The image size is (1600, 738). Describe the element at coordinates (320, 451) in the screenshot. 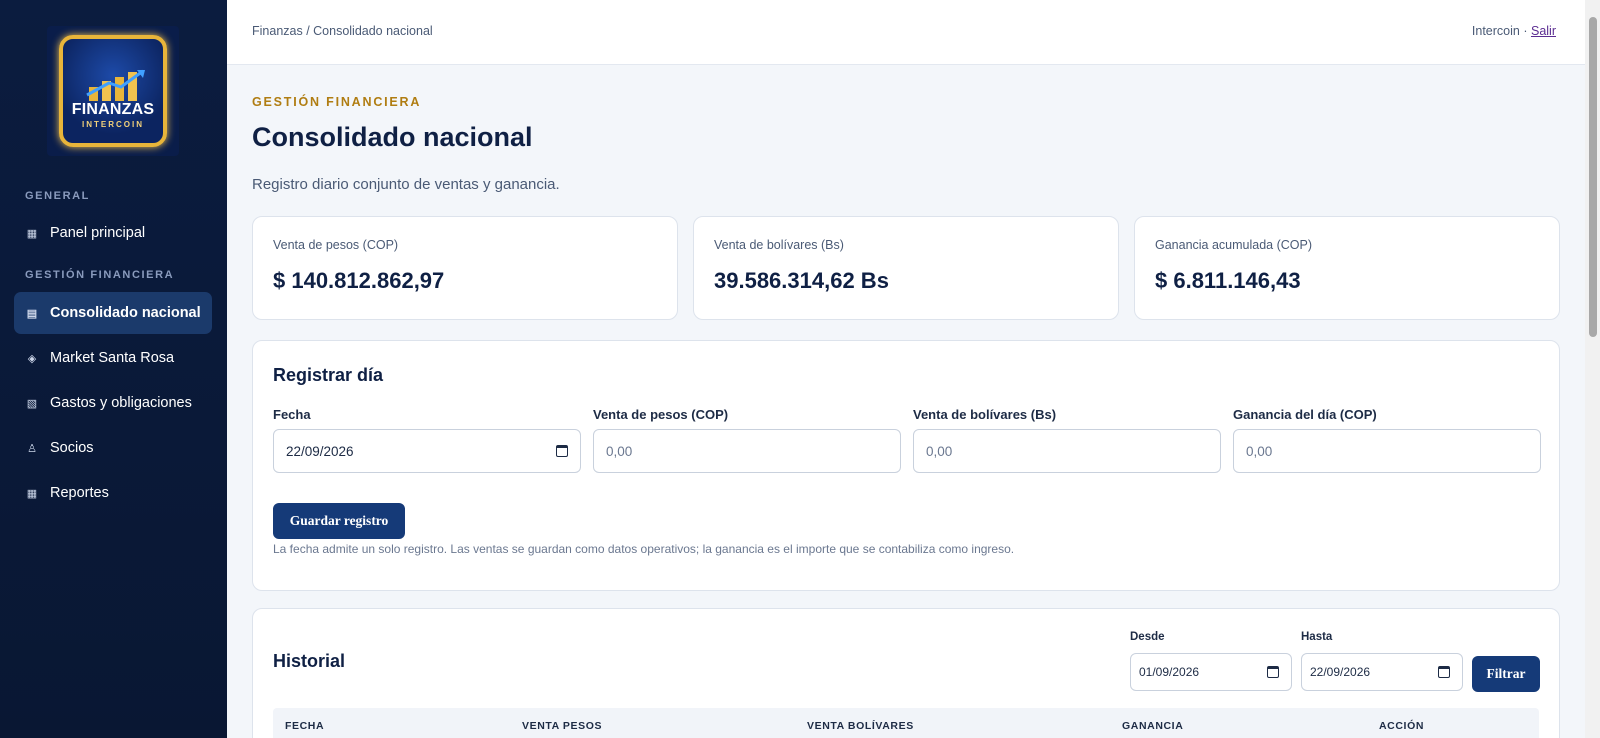

I see `date-value: 22/09/2026` at that location.